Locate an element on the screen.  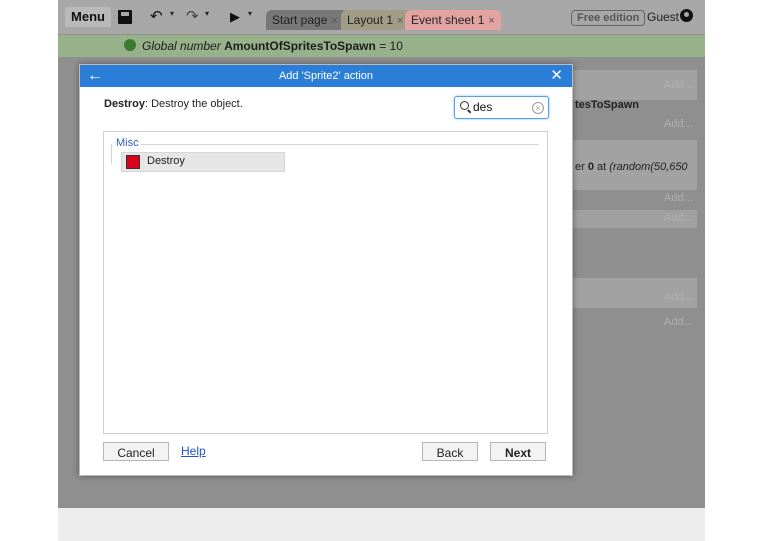
tab-layout-1: Layout 1 × is located at coordinates (378, 20).